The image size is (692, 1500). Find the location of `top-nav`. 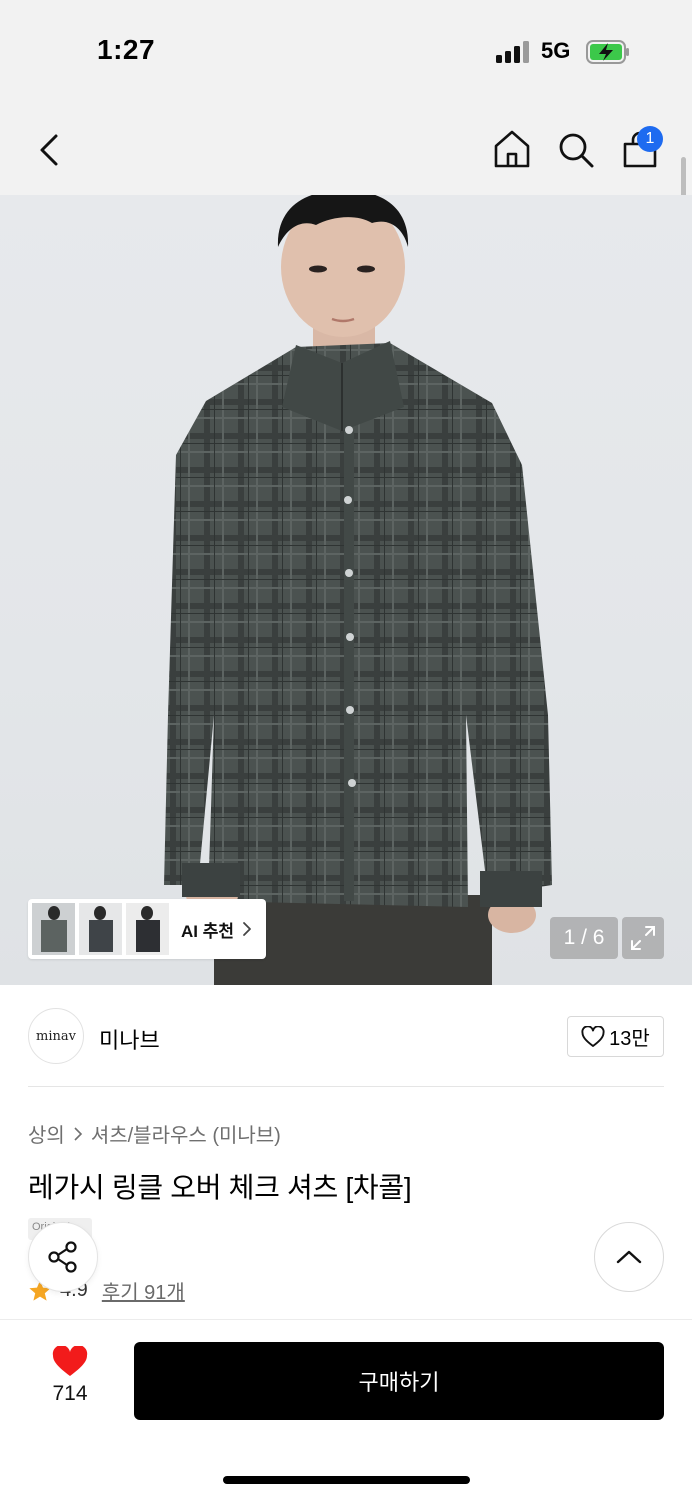

top-nav is located at coordinates (346, 147).